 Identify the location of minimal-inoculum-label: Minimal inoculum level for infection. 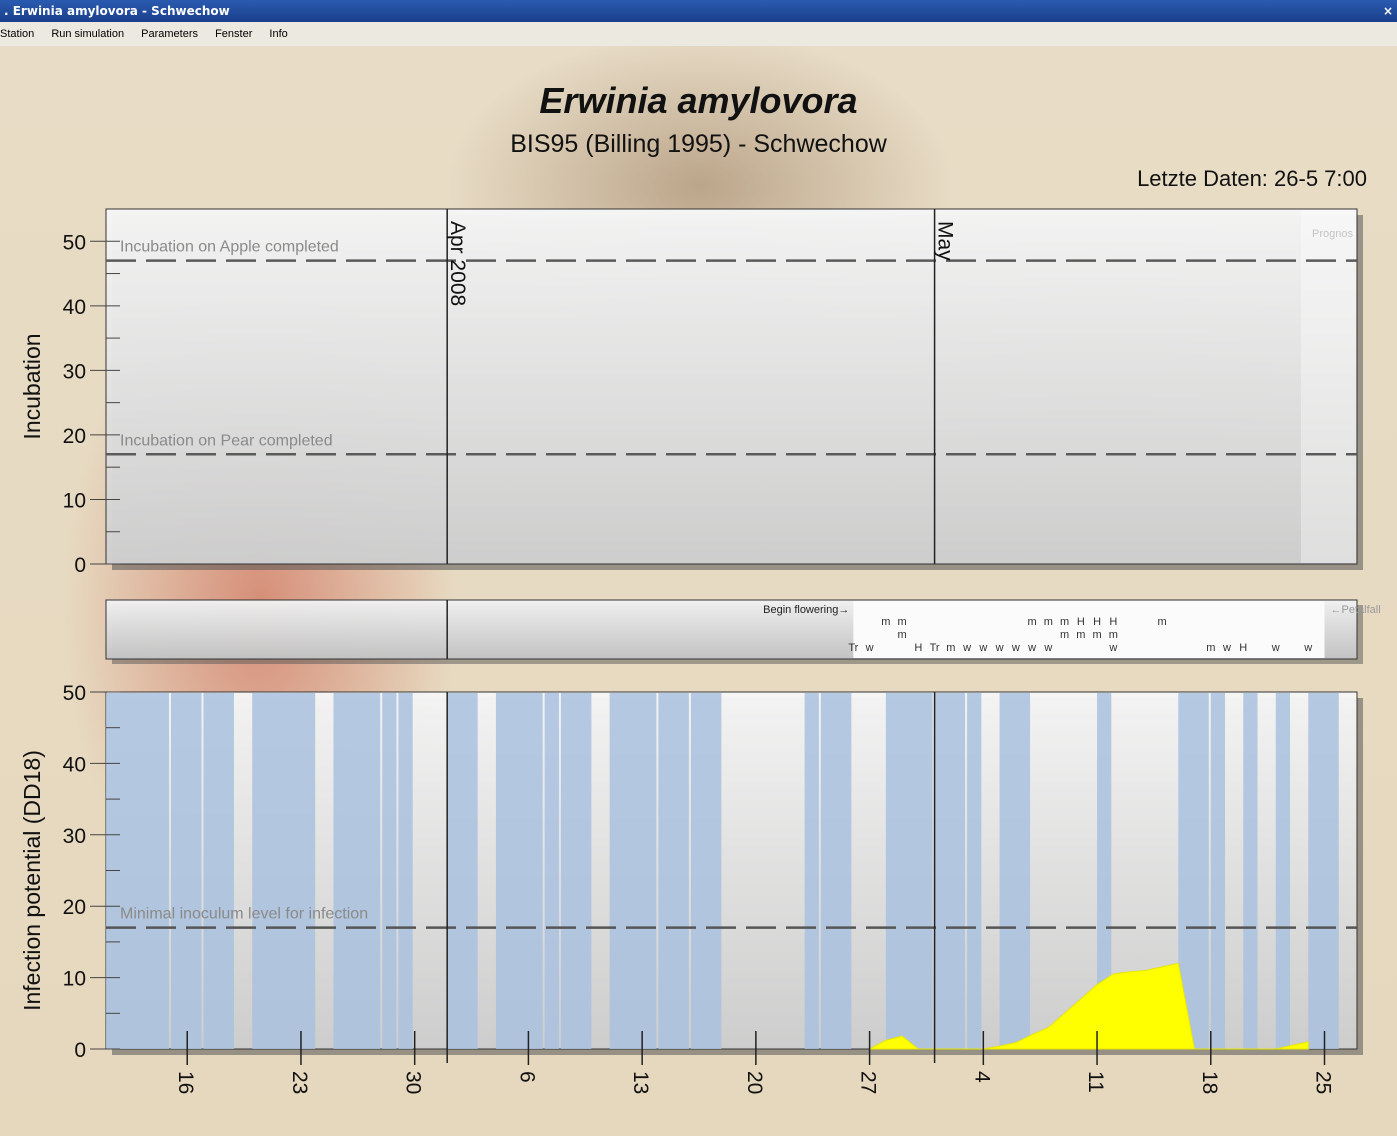
(244, 914).